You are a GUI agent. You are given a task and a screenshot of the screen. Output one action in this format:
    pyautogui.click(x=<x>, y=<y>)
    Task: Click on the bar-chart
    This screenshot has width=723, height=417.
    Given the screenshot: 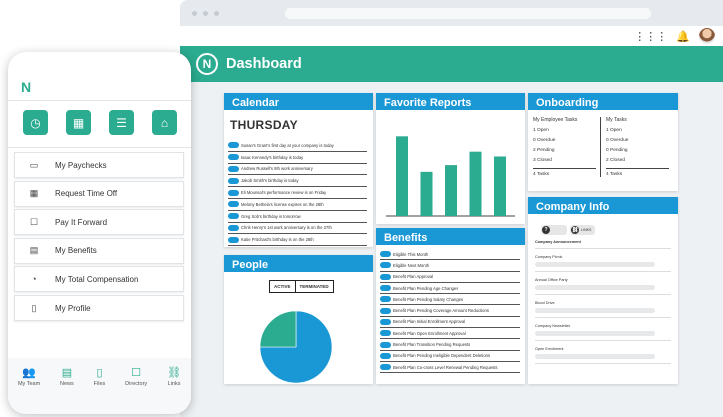 What is the action you would take?
    pyautogui.click(x=450, y=176)
    